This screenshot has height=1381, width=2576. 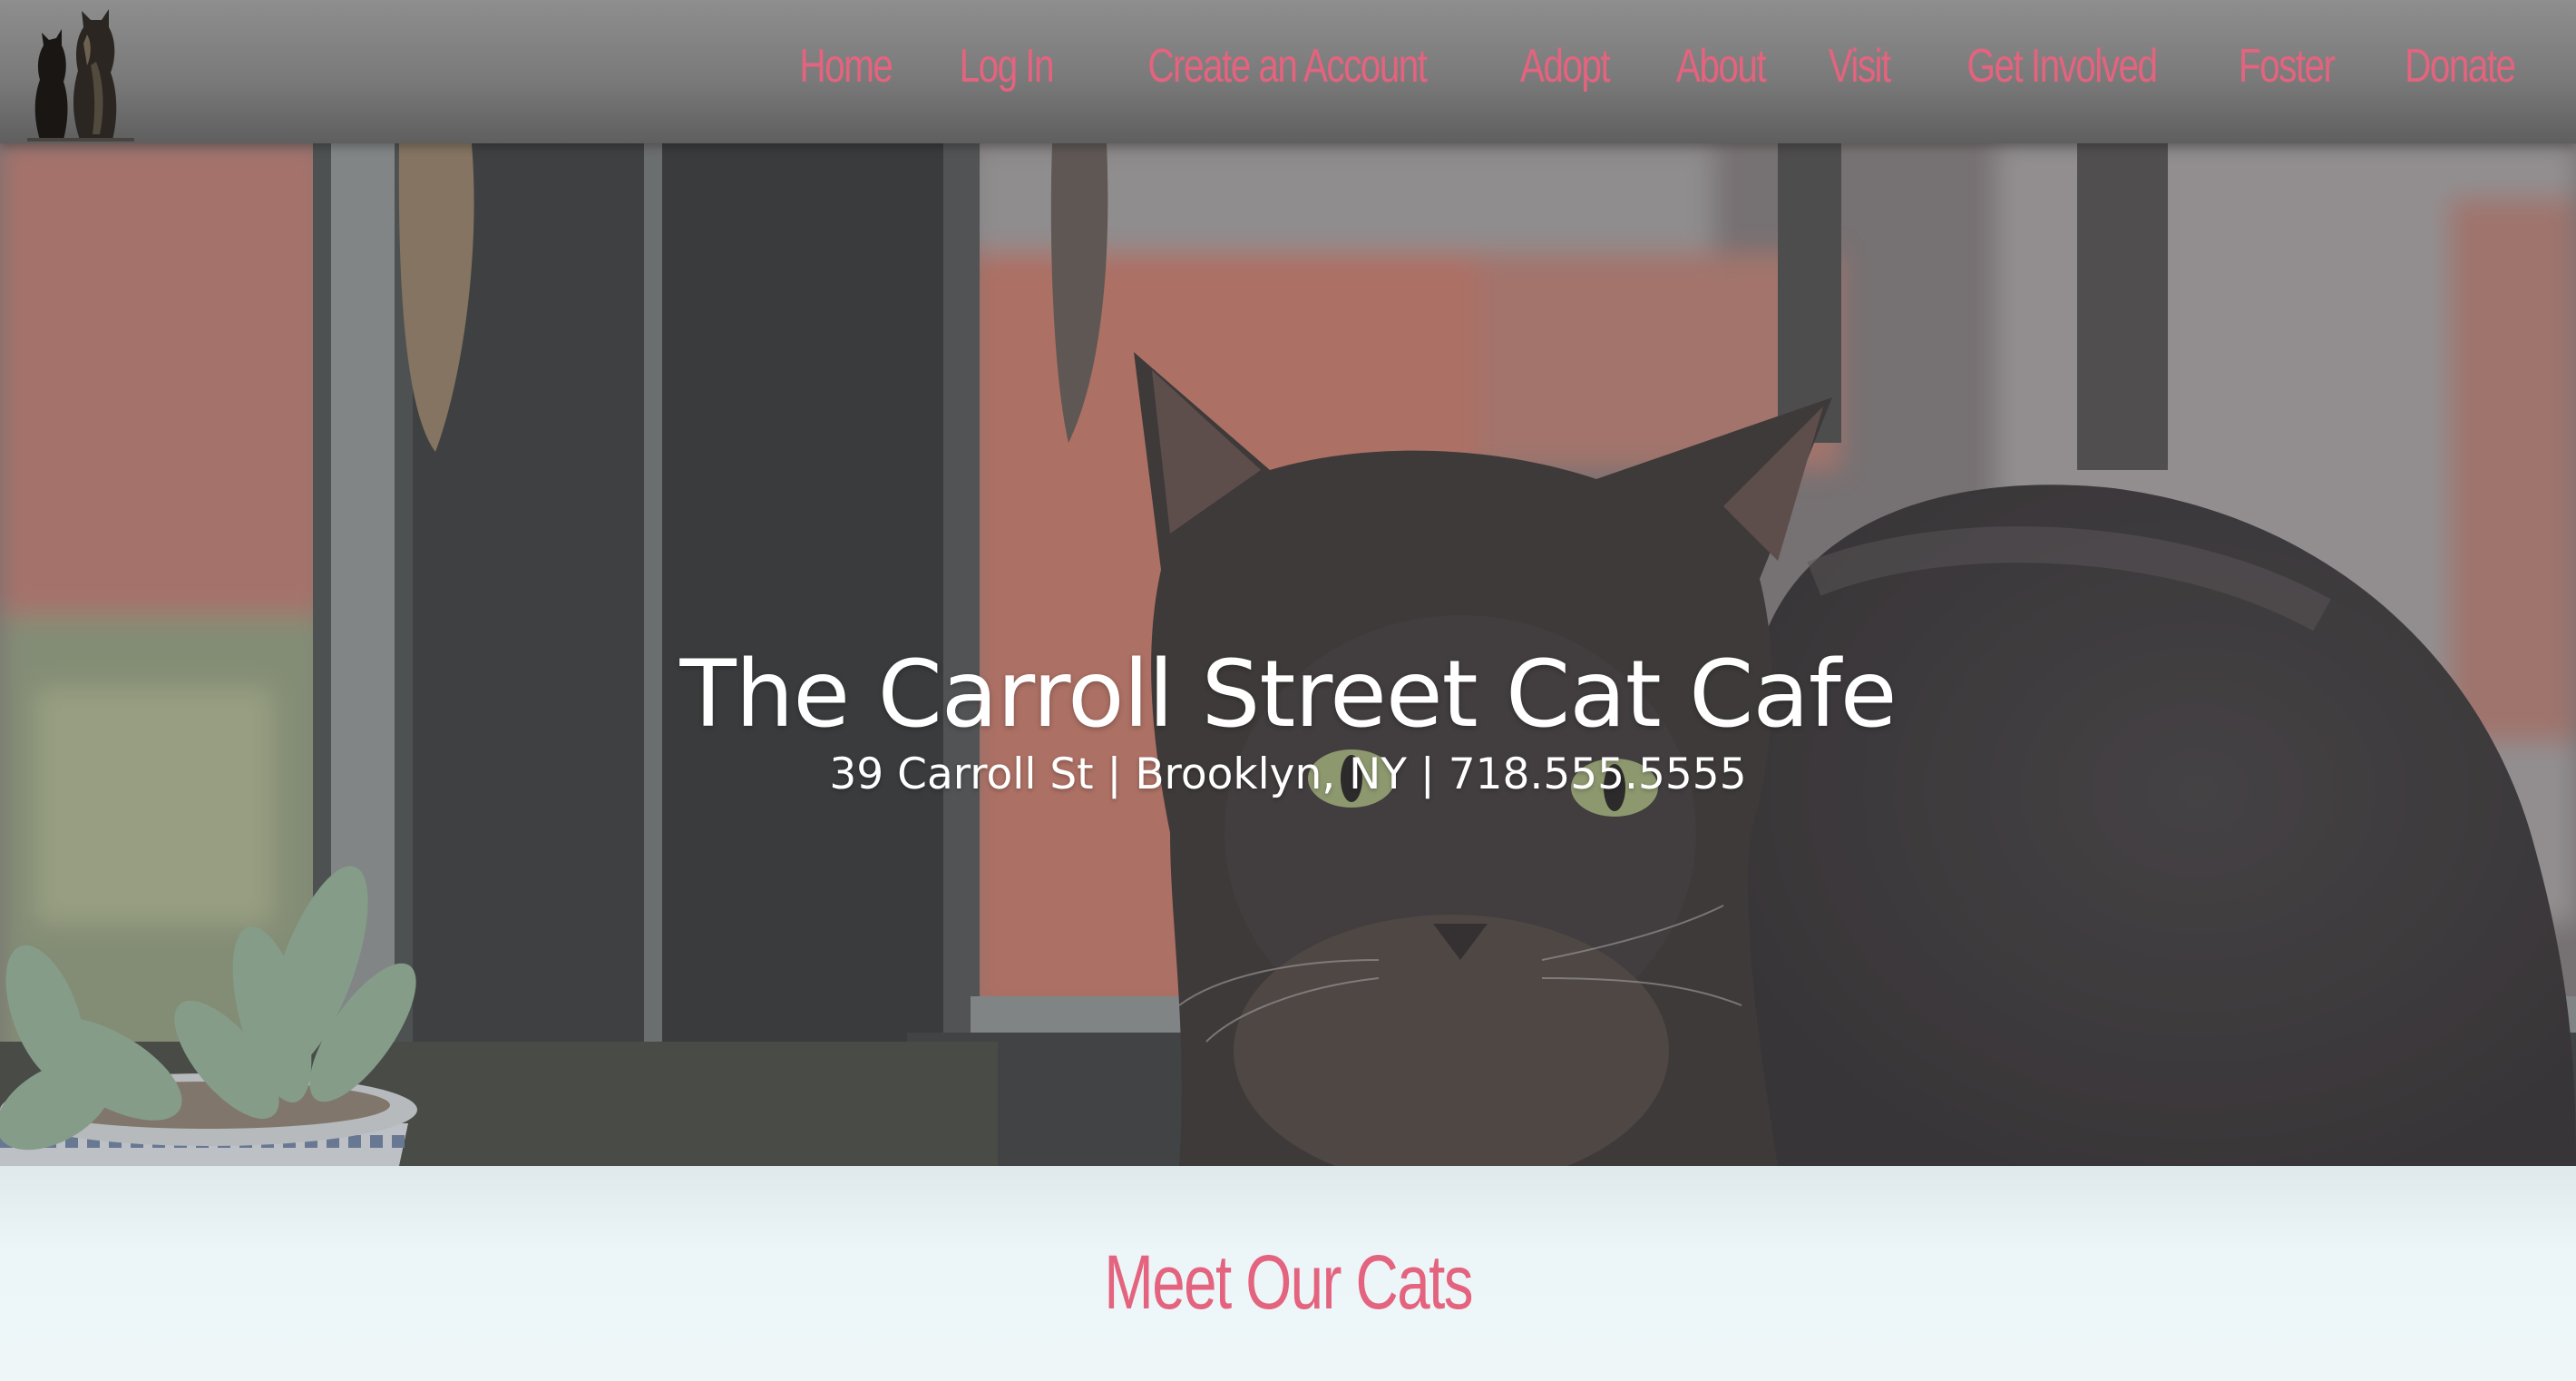 I want to click on nav-home: Home, so click(x=846, y=66).